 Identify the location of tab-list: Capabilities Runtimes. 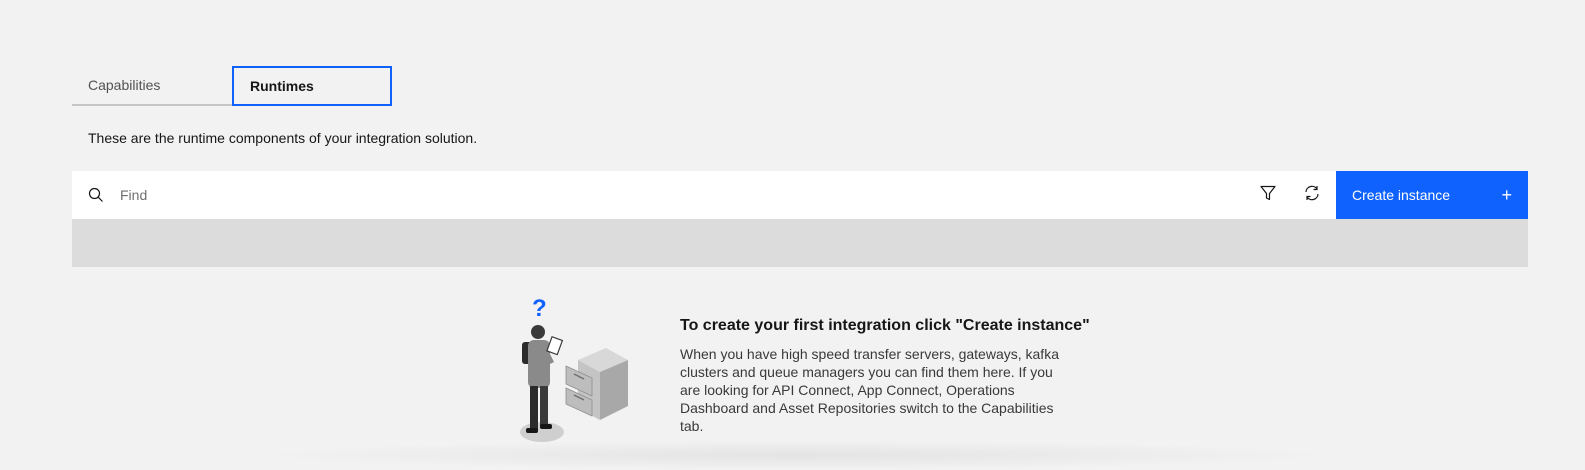
(232, 86).